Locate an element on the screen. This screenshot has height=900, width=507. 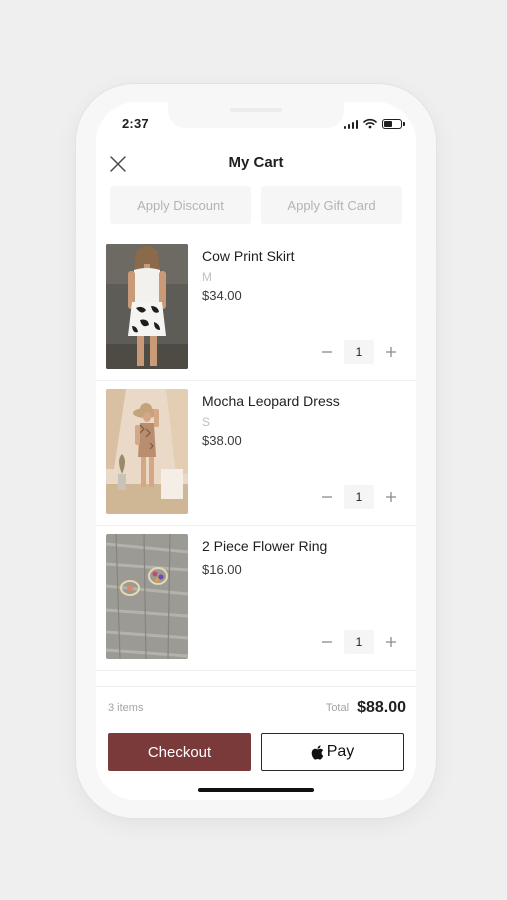
cart-item: Mocha Leopard Dress S $38.00 1 is located at coordinates (256, 453).